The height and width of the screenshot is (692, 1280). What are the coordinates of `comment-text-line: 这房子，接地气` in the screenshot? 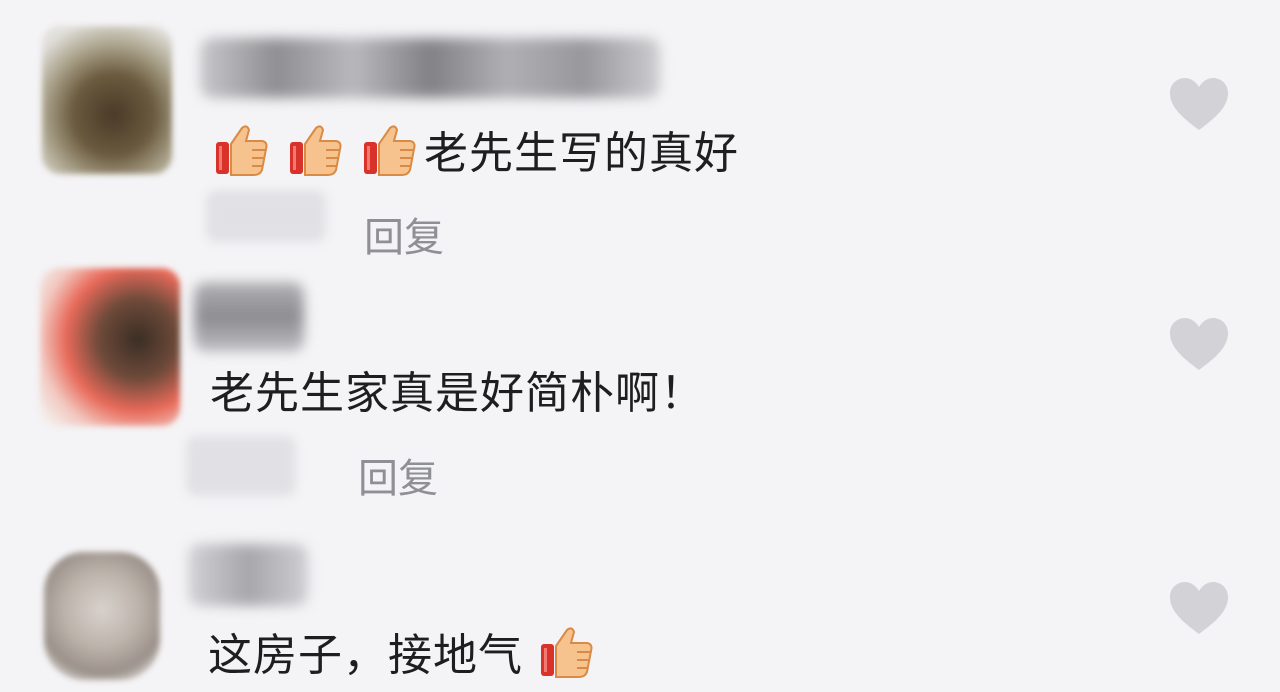 It's located at (409, 651).